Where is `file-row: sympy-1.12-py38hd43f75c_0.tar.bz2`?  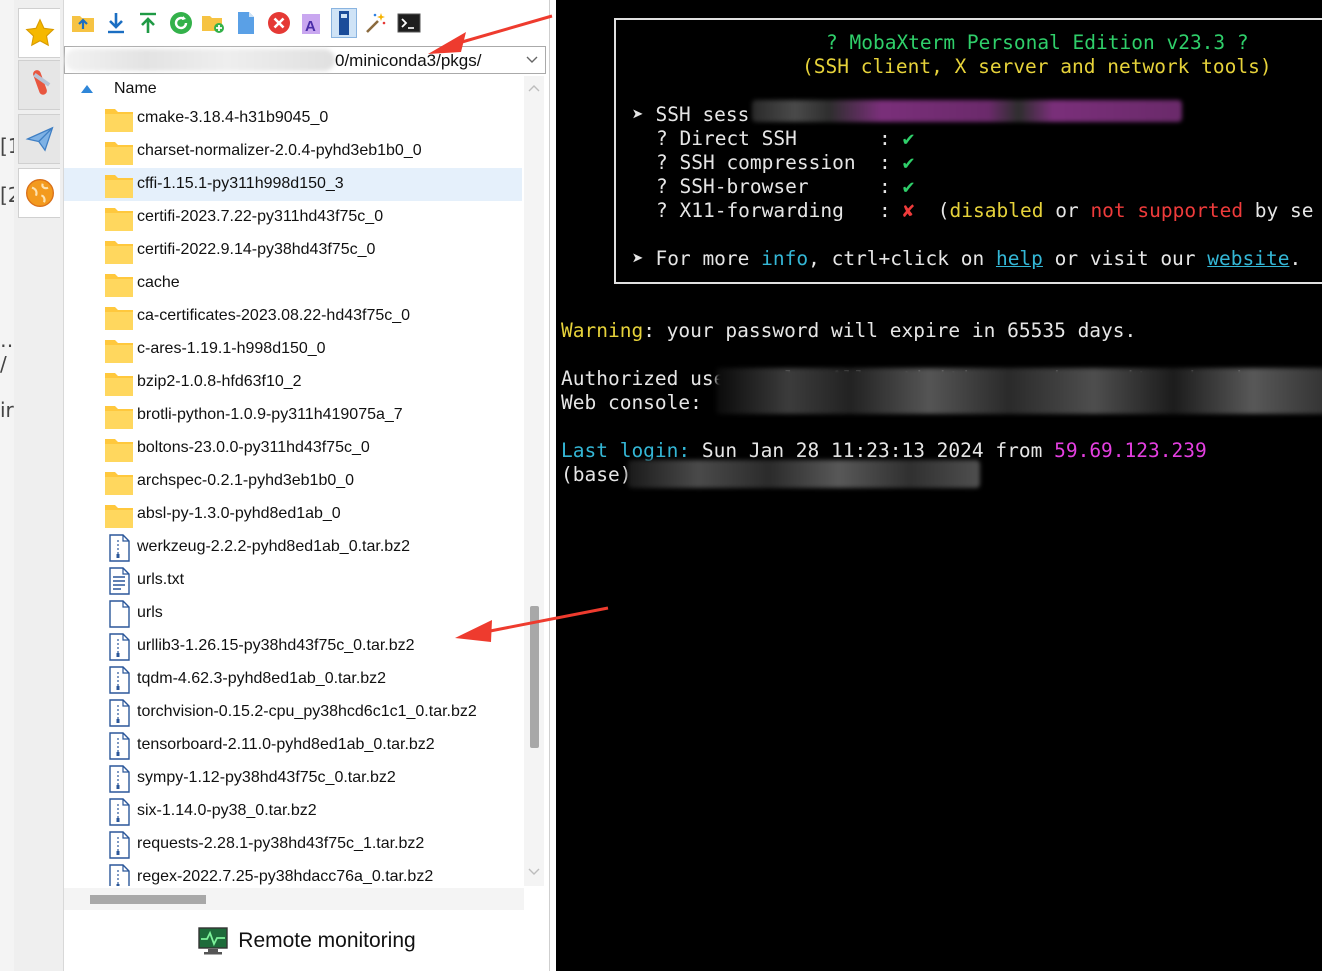
file-row: sympy-1.12-py38hd43f75c_0.tar.bz2 is located at coordinates (293, 778).